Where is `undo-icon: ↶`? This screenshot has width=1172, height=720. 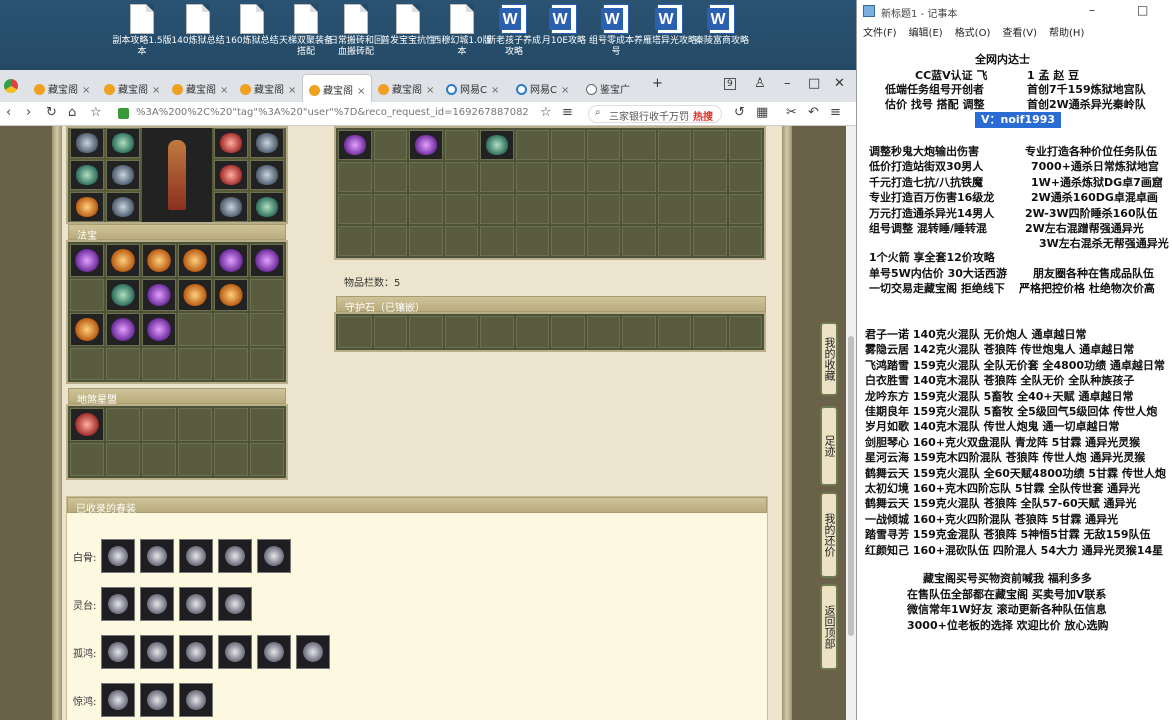
undo-icon: ↶ is located at coordinates (813, 112).